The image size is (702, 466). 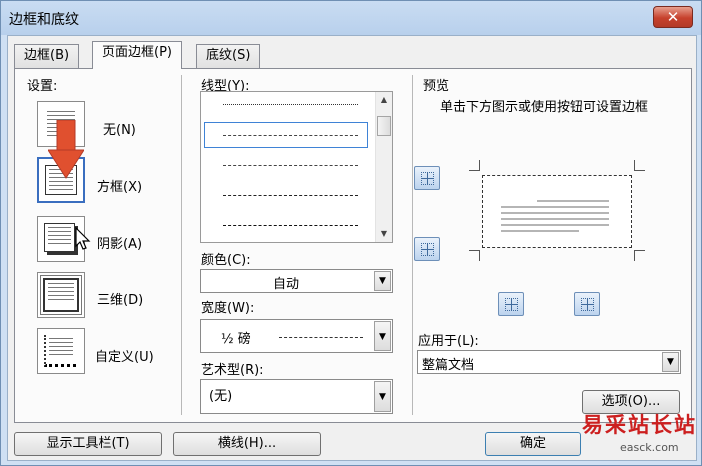 What do you see at coordinates (44, 20) in the screenshot?
I see `dialog-title: 边框和底纹` at bounding box center [44, 20].